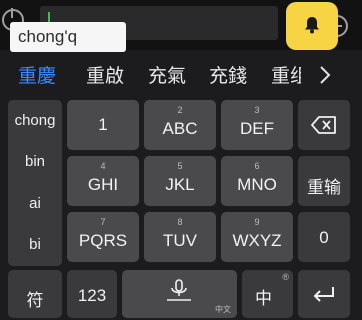 The height and width of the screenshot is (320, 362). What do you see at coordinates (324, 237) in the screenshot?
I see `key-0: 0` at bounding box center [324, 237].